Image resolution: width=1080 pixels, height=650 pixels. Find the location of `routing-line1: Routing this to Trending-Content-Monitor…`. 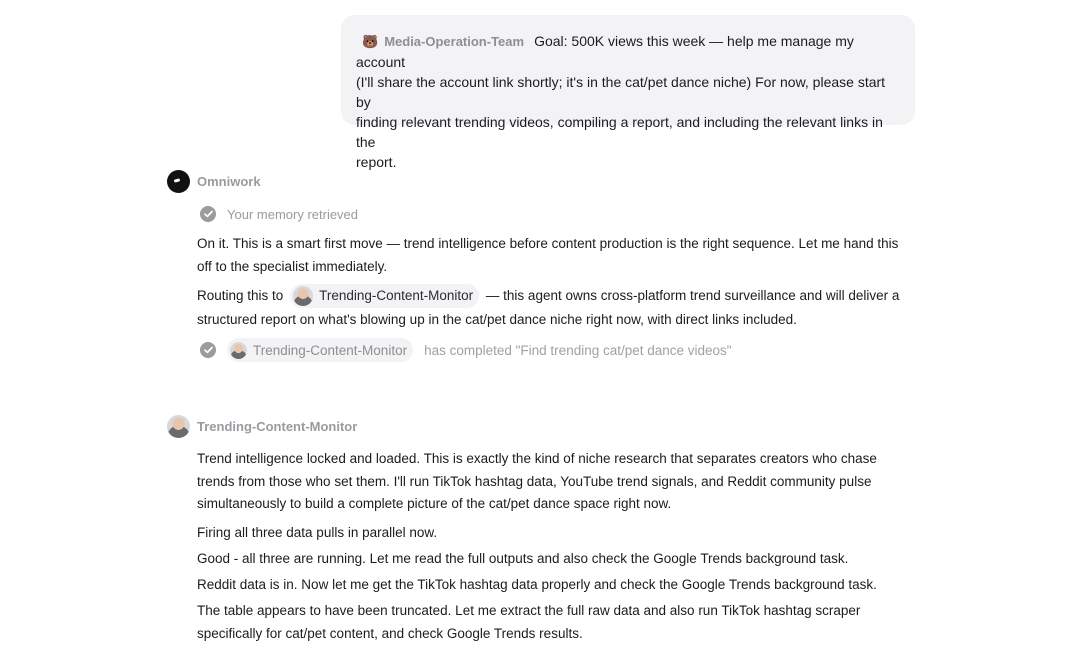

routing-line1: Routing this to Trending-Content-Monitor… is located at coordinates (557, 296).